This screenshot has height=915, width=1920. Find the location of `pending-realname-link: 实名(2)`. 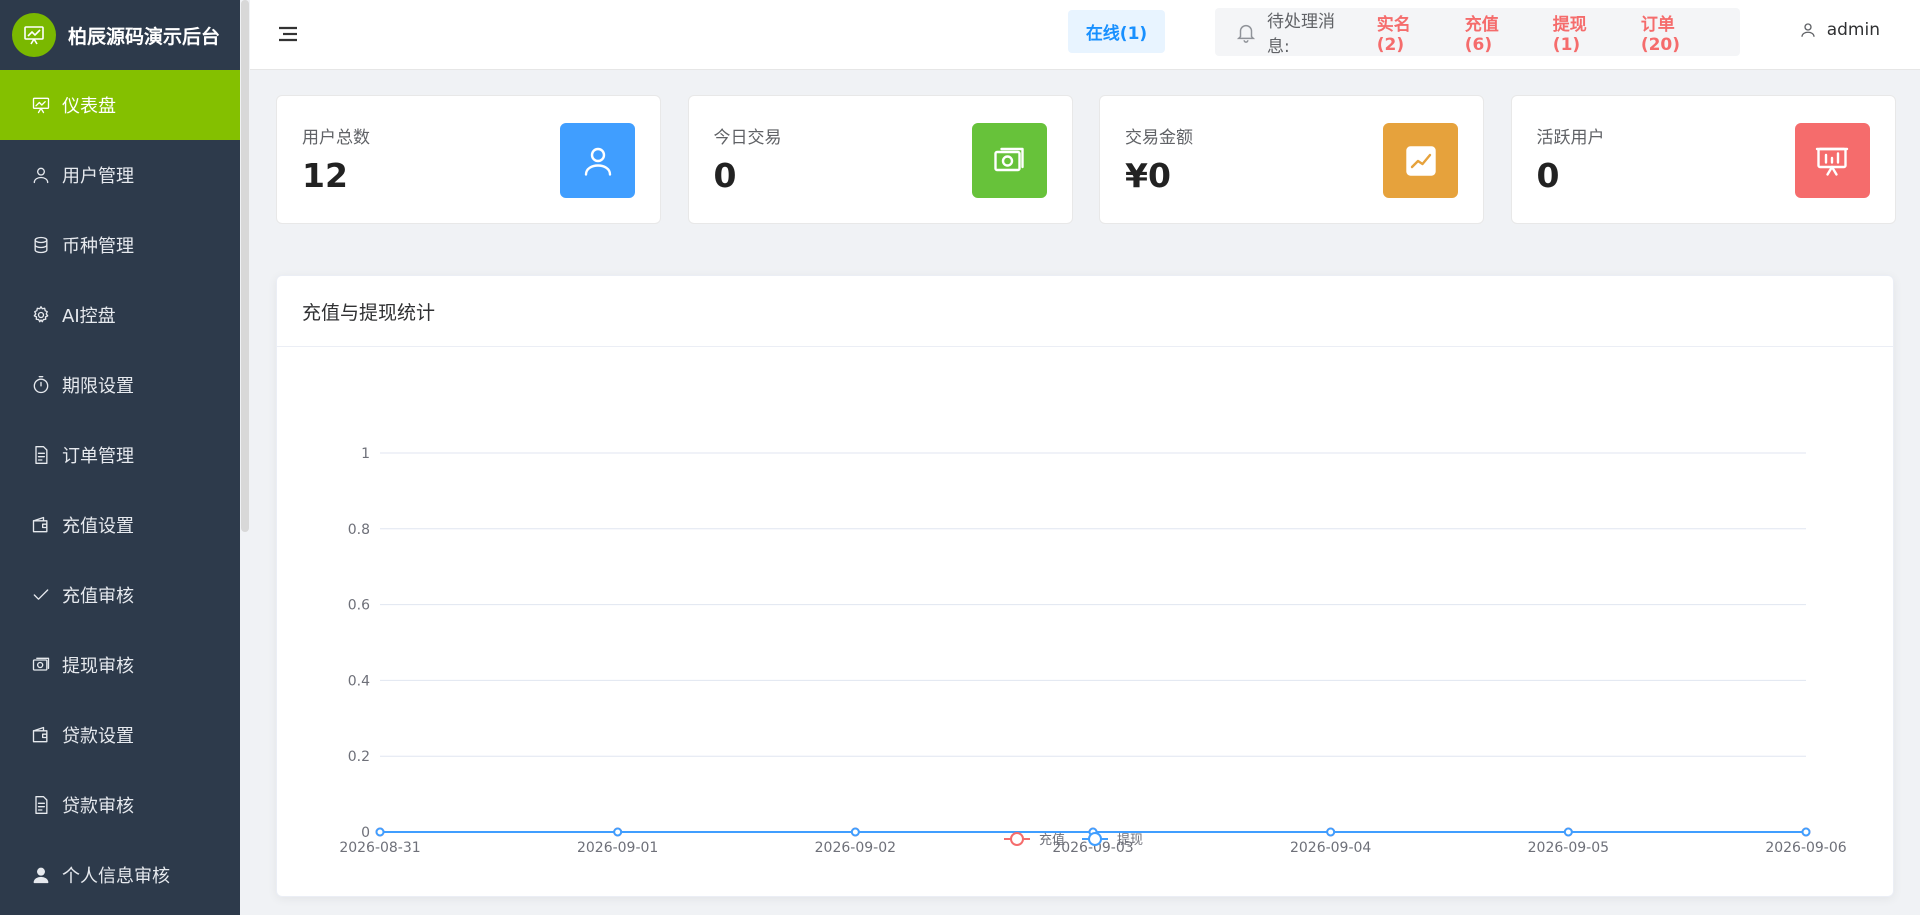

pending-realname-link: 实名(2) is located at coordinates (1406, 32).